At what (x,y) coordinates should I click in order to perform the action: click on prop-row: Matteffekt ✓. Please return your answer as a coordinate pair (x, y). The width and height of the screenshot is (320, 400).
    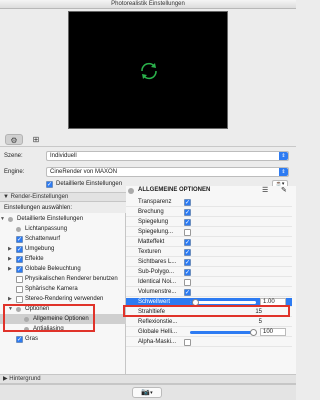
    Looking at the image, I should click on (209, 242).